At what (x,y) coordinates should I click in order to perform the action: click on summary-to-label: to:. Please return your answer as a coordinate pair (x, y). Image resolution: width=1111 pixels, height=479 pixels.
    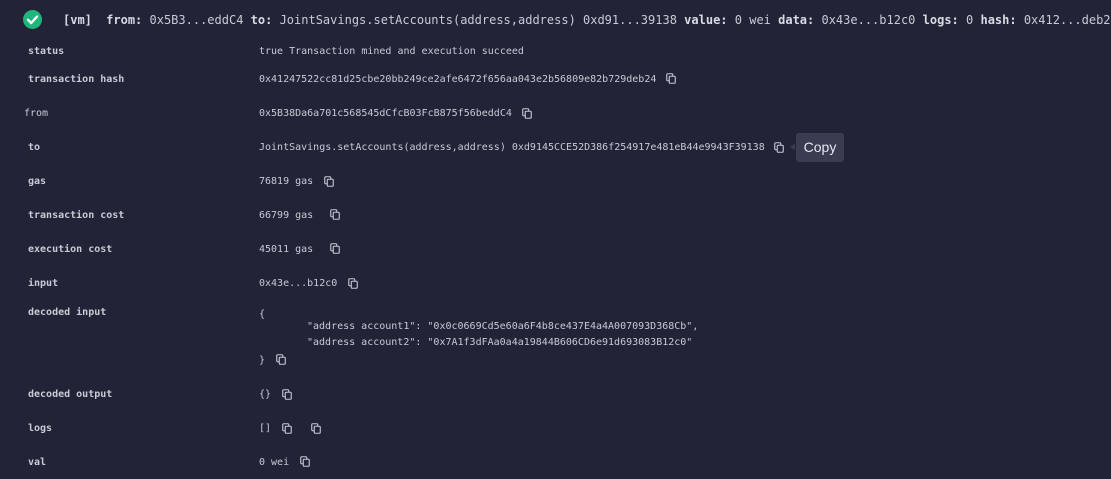
    Looking at the image, I should click on (261, 20).